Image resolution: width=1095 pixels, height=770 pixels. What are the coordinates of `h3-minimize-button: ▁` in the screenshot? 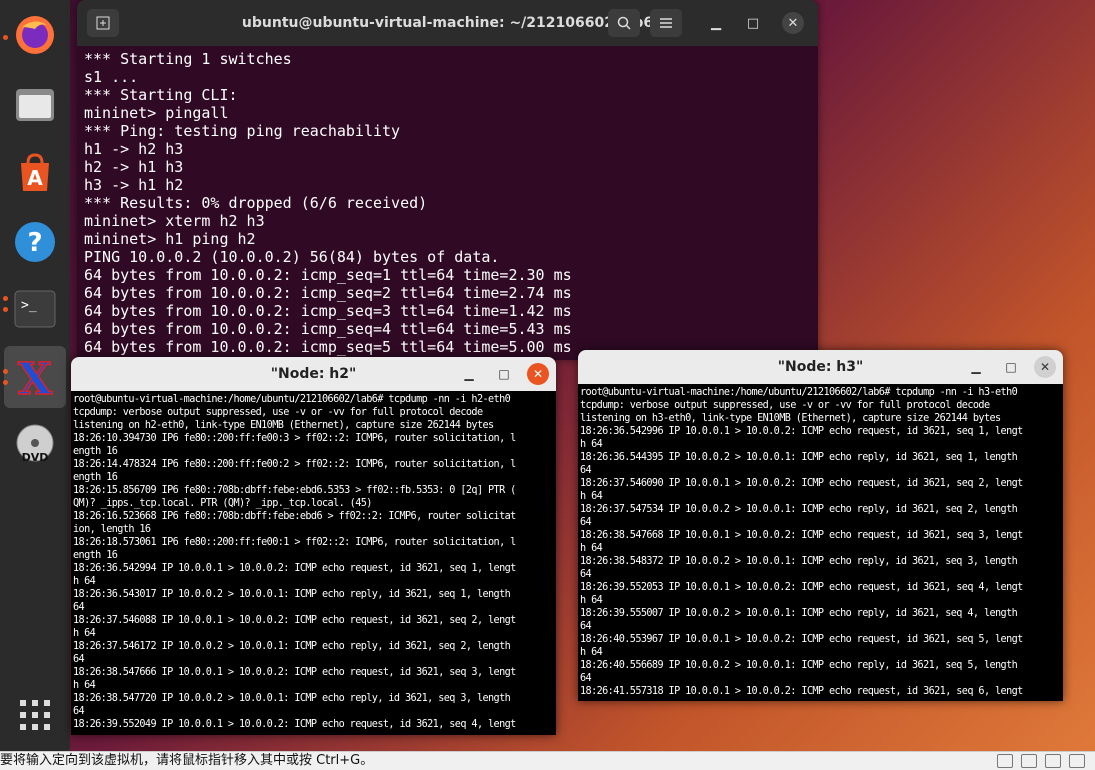 It's located at (976, 367).